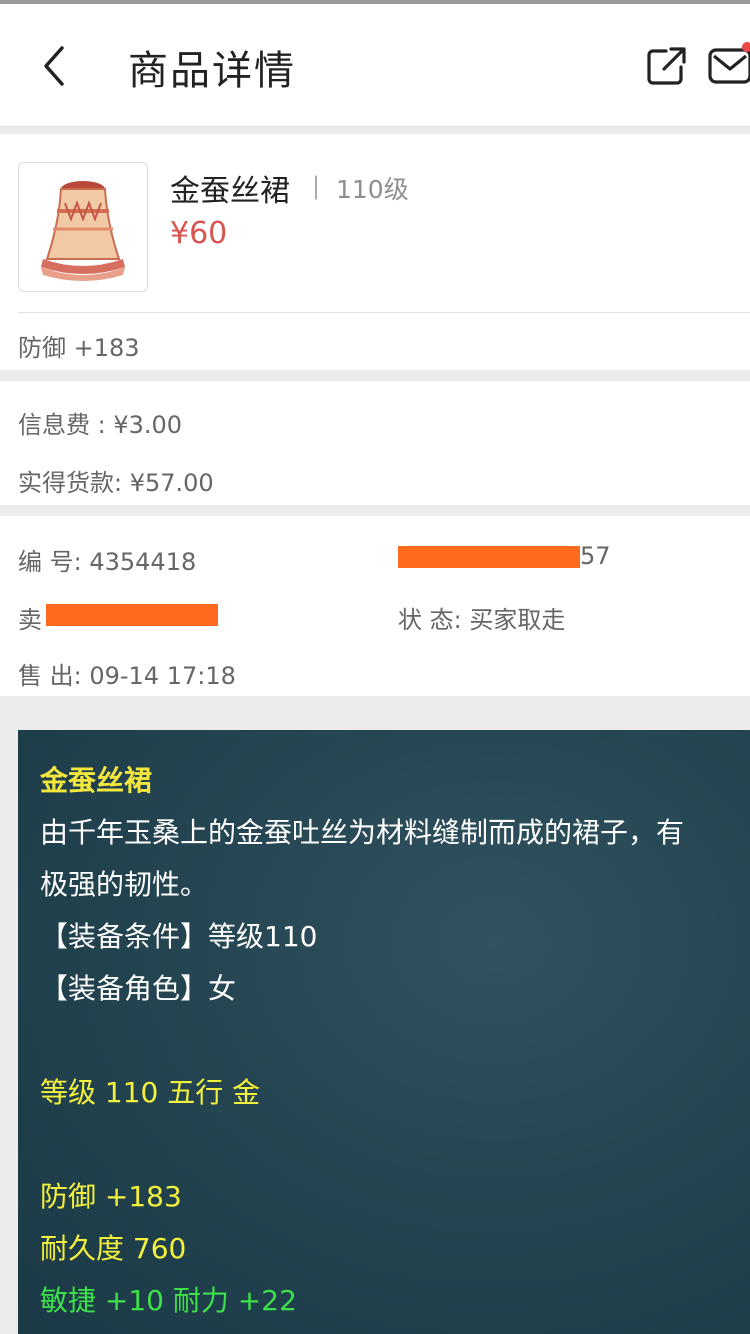  What do you see at coordinates (150, 1092) in the screenshot?
I see `level-element: 等级 110 五行 金` at bounding box center [150, 1092].